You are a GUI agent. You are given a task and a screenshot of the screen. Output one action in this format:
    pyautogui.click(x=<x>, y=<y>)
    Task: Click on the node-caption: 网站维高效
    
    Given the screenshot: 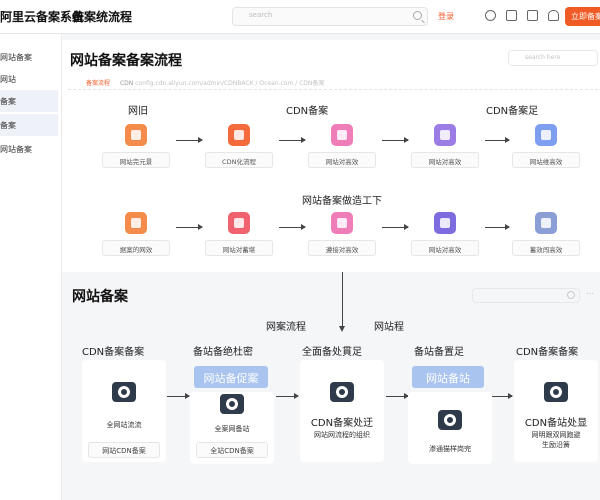 What is the action you would take?
    pyautogui.click(x=546, y=160)
    